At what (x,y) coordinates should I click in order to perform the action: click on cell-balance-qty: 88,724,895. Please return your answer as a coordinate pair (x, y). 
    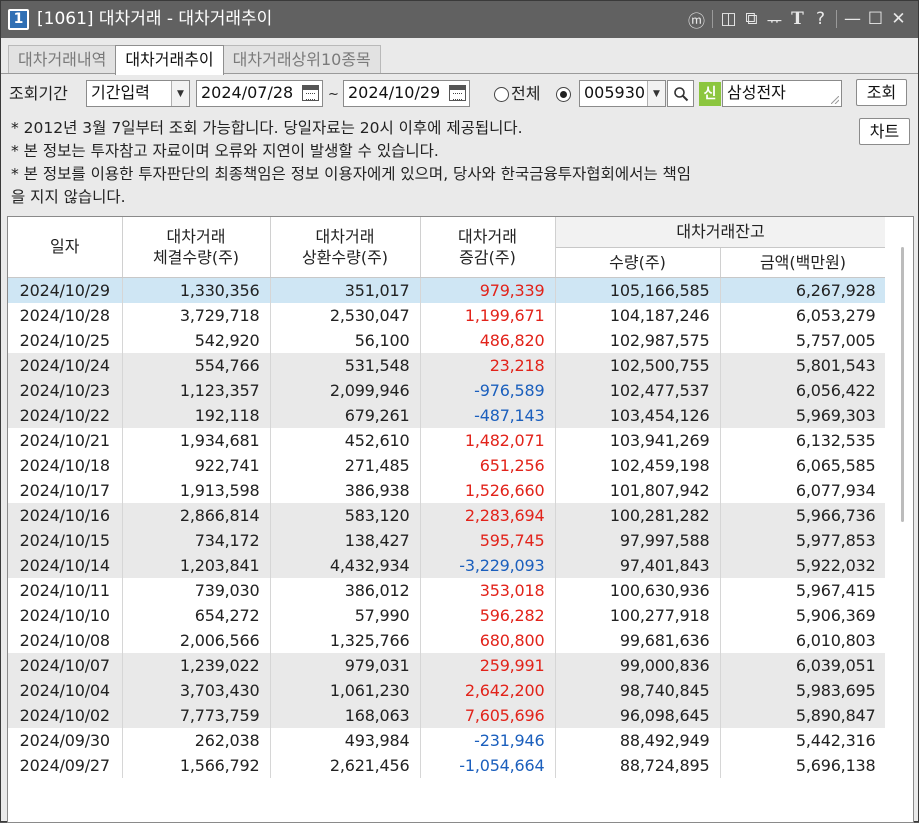
    Looking at the image, I should click on (638, 765).